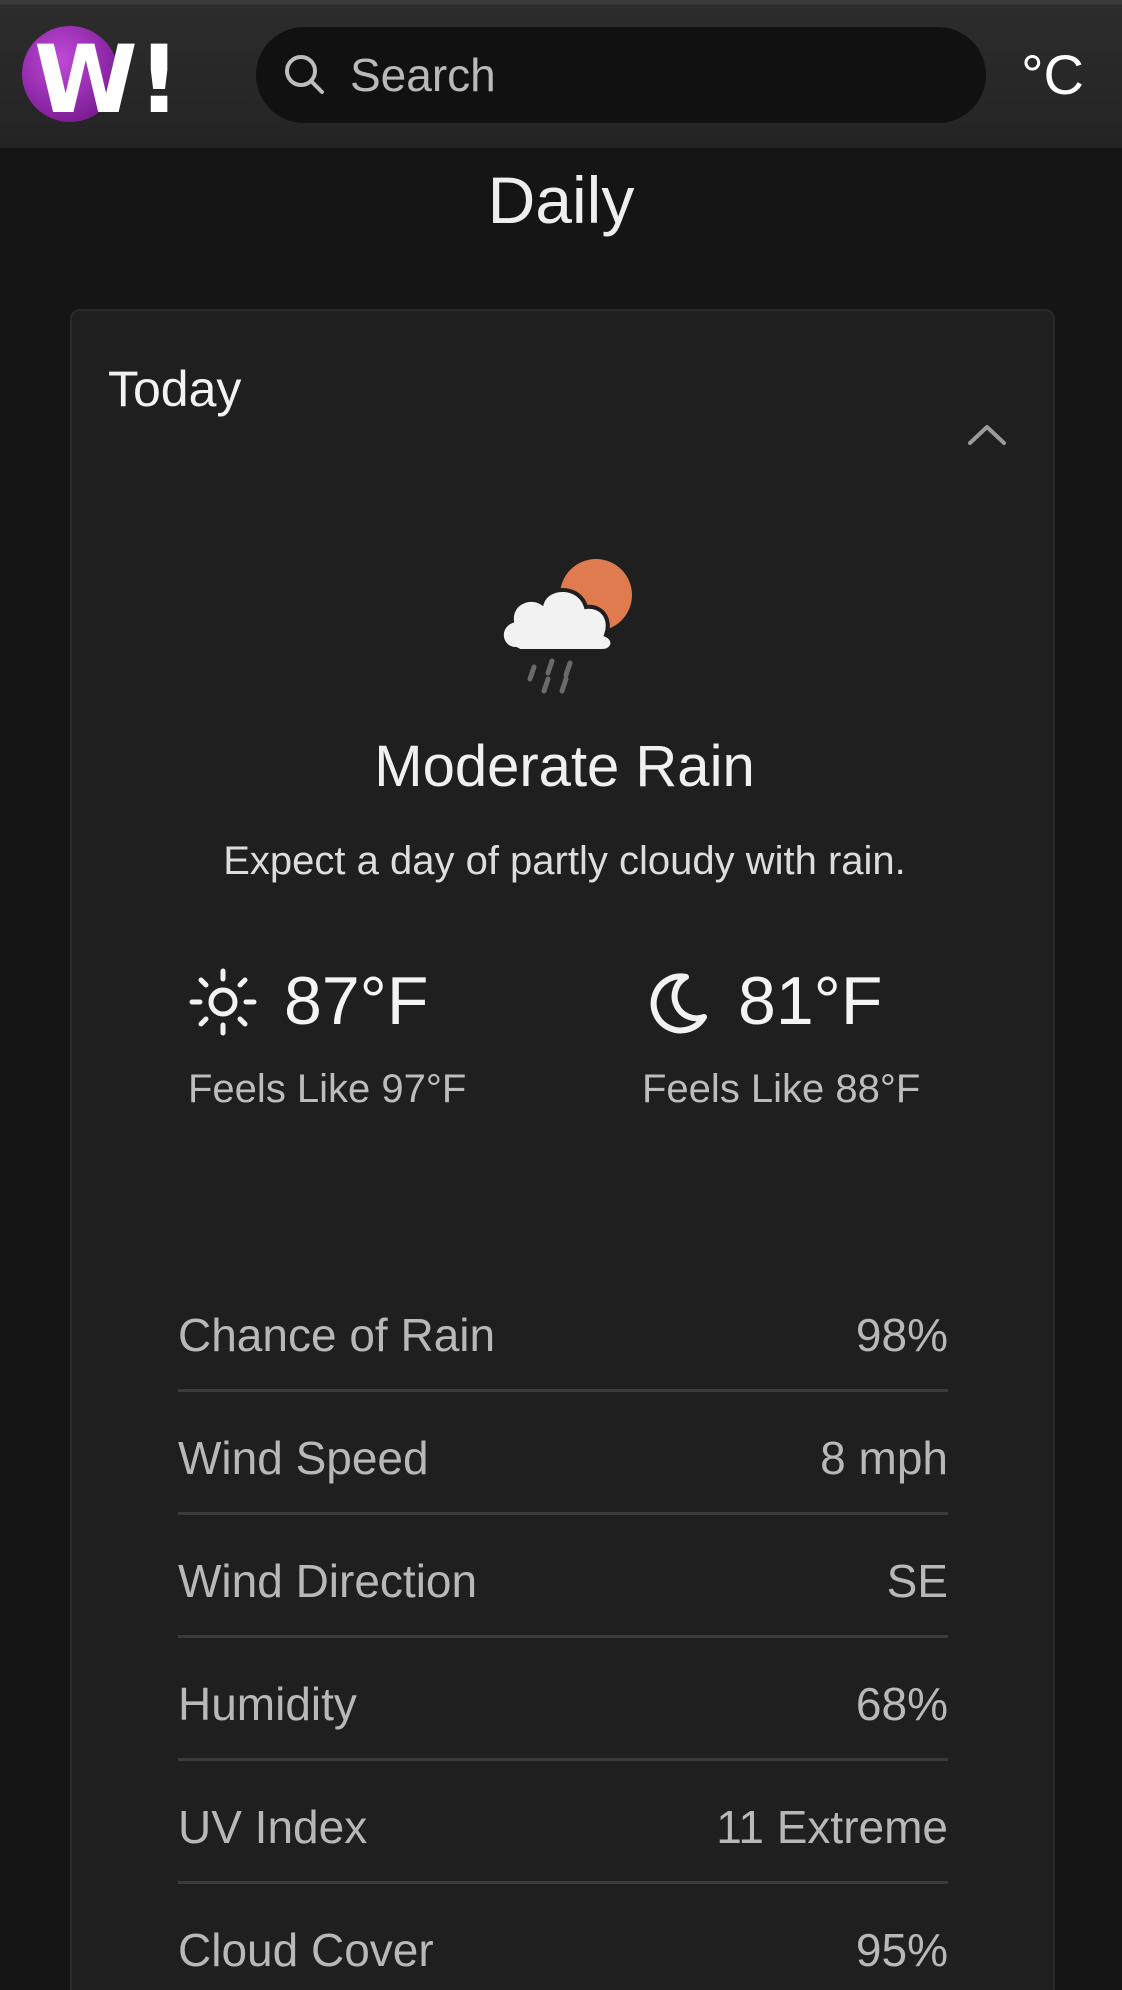  Describe the element at coordinates (901, 1335) in the screenshot. I see `detail-value: 98%` at that location.